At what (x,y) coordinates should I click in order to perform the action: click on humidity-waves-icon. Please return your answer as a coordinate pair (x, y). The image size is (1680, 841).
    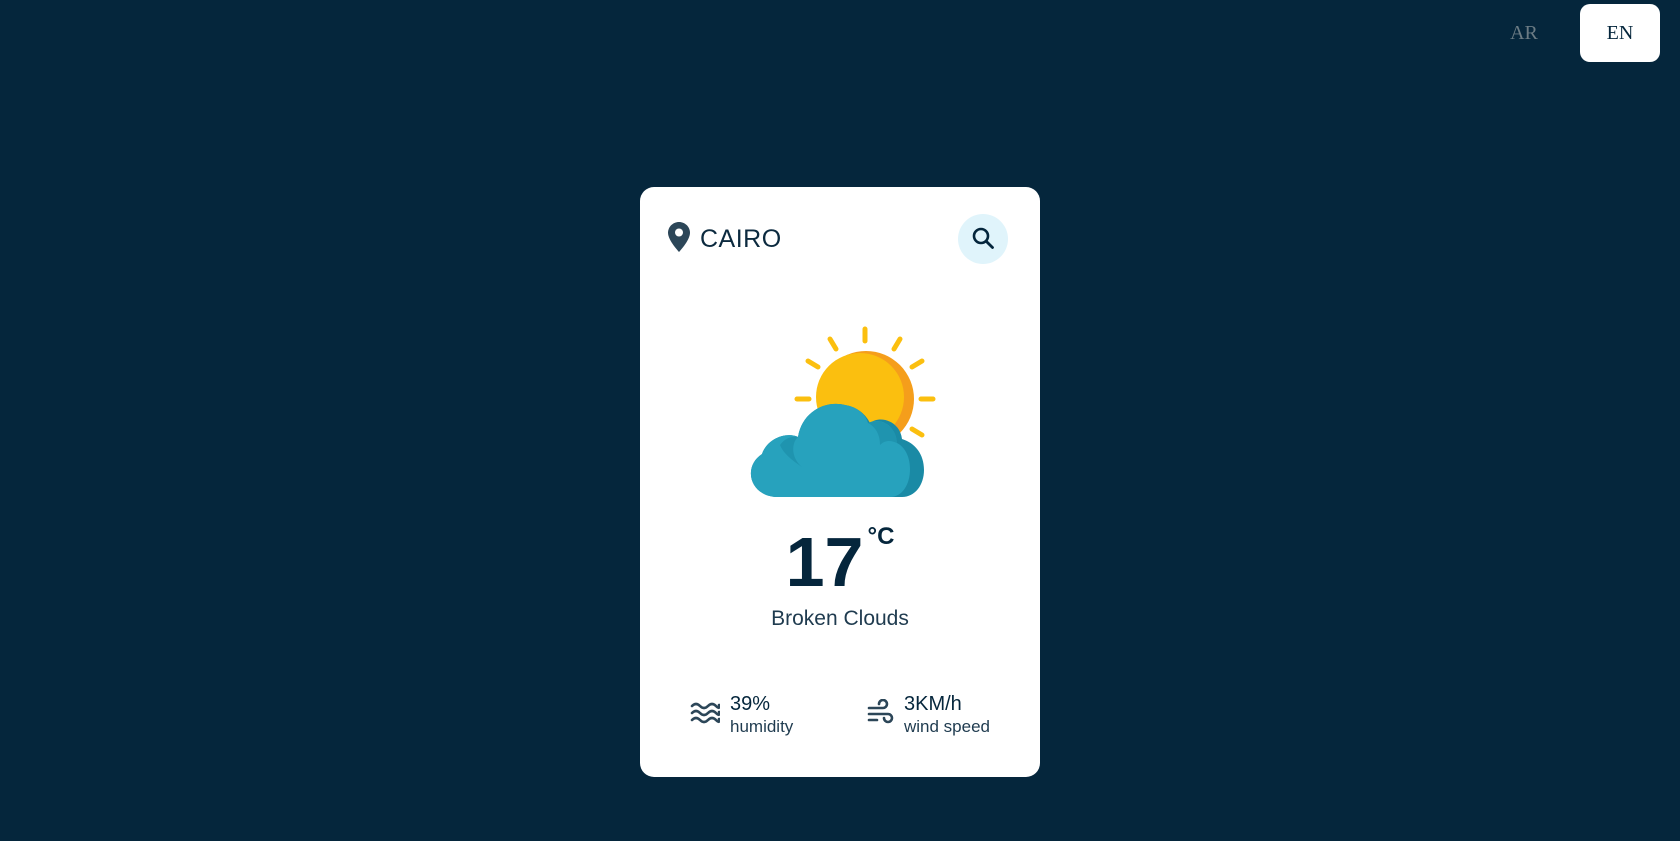
    Looking at the image, I should click on (705, 715).